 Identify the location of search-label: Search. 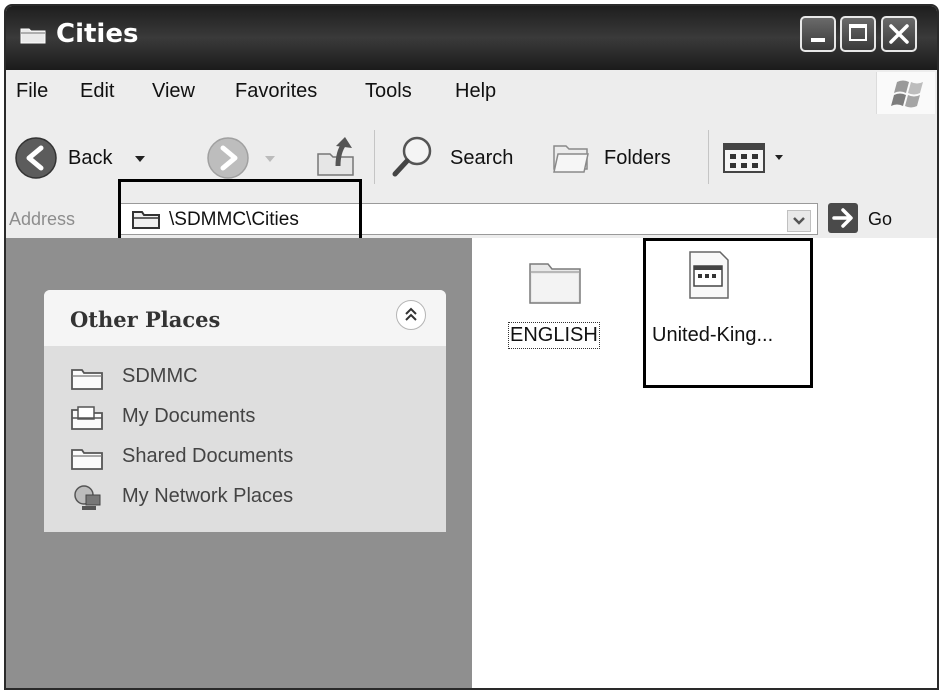
(482, 158).